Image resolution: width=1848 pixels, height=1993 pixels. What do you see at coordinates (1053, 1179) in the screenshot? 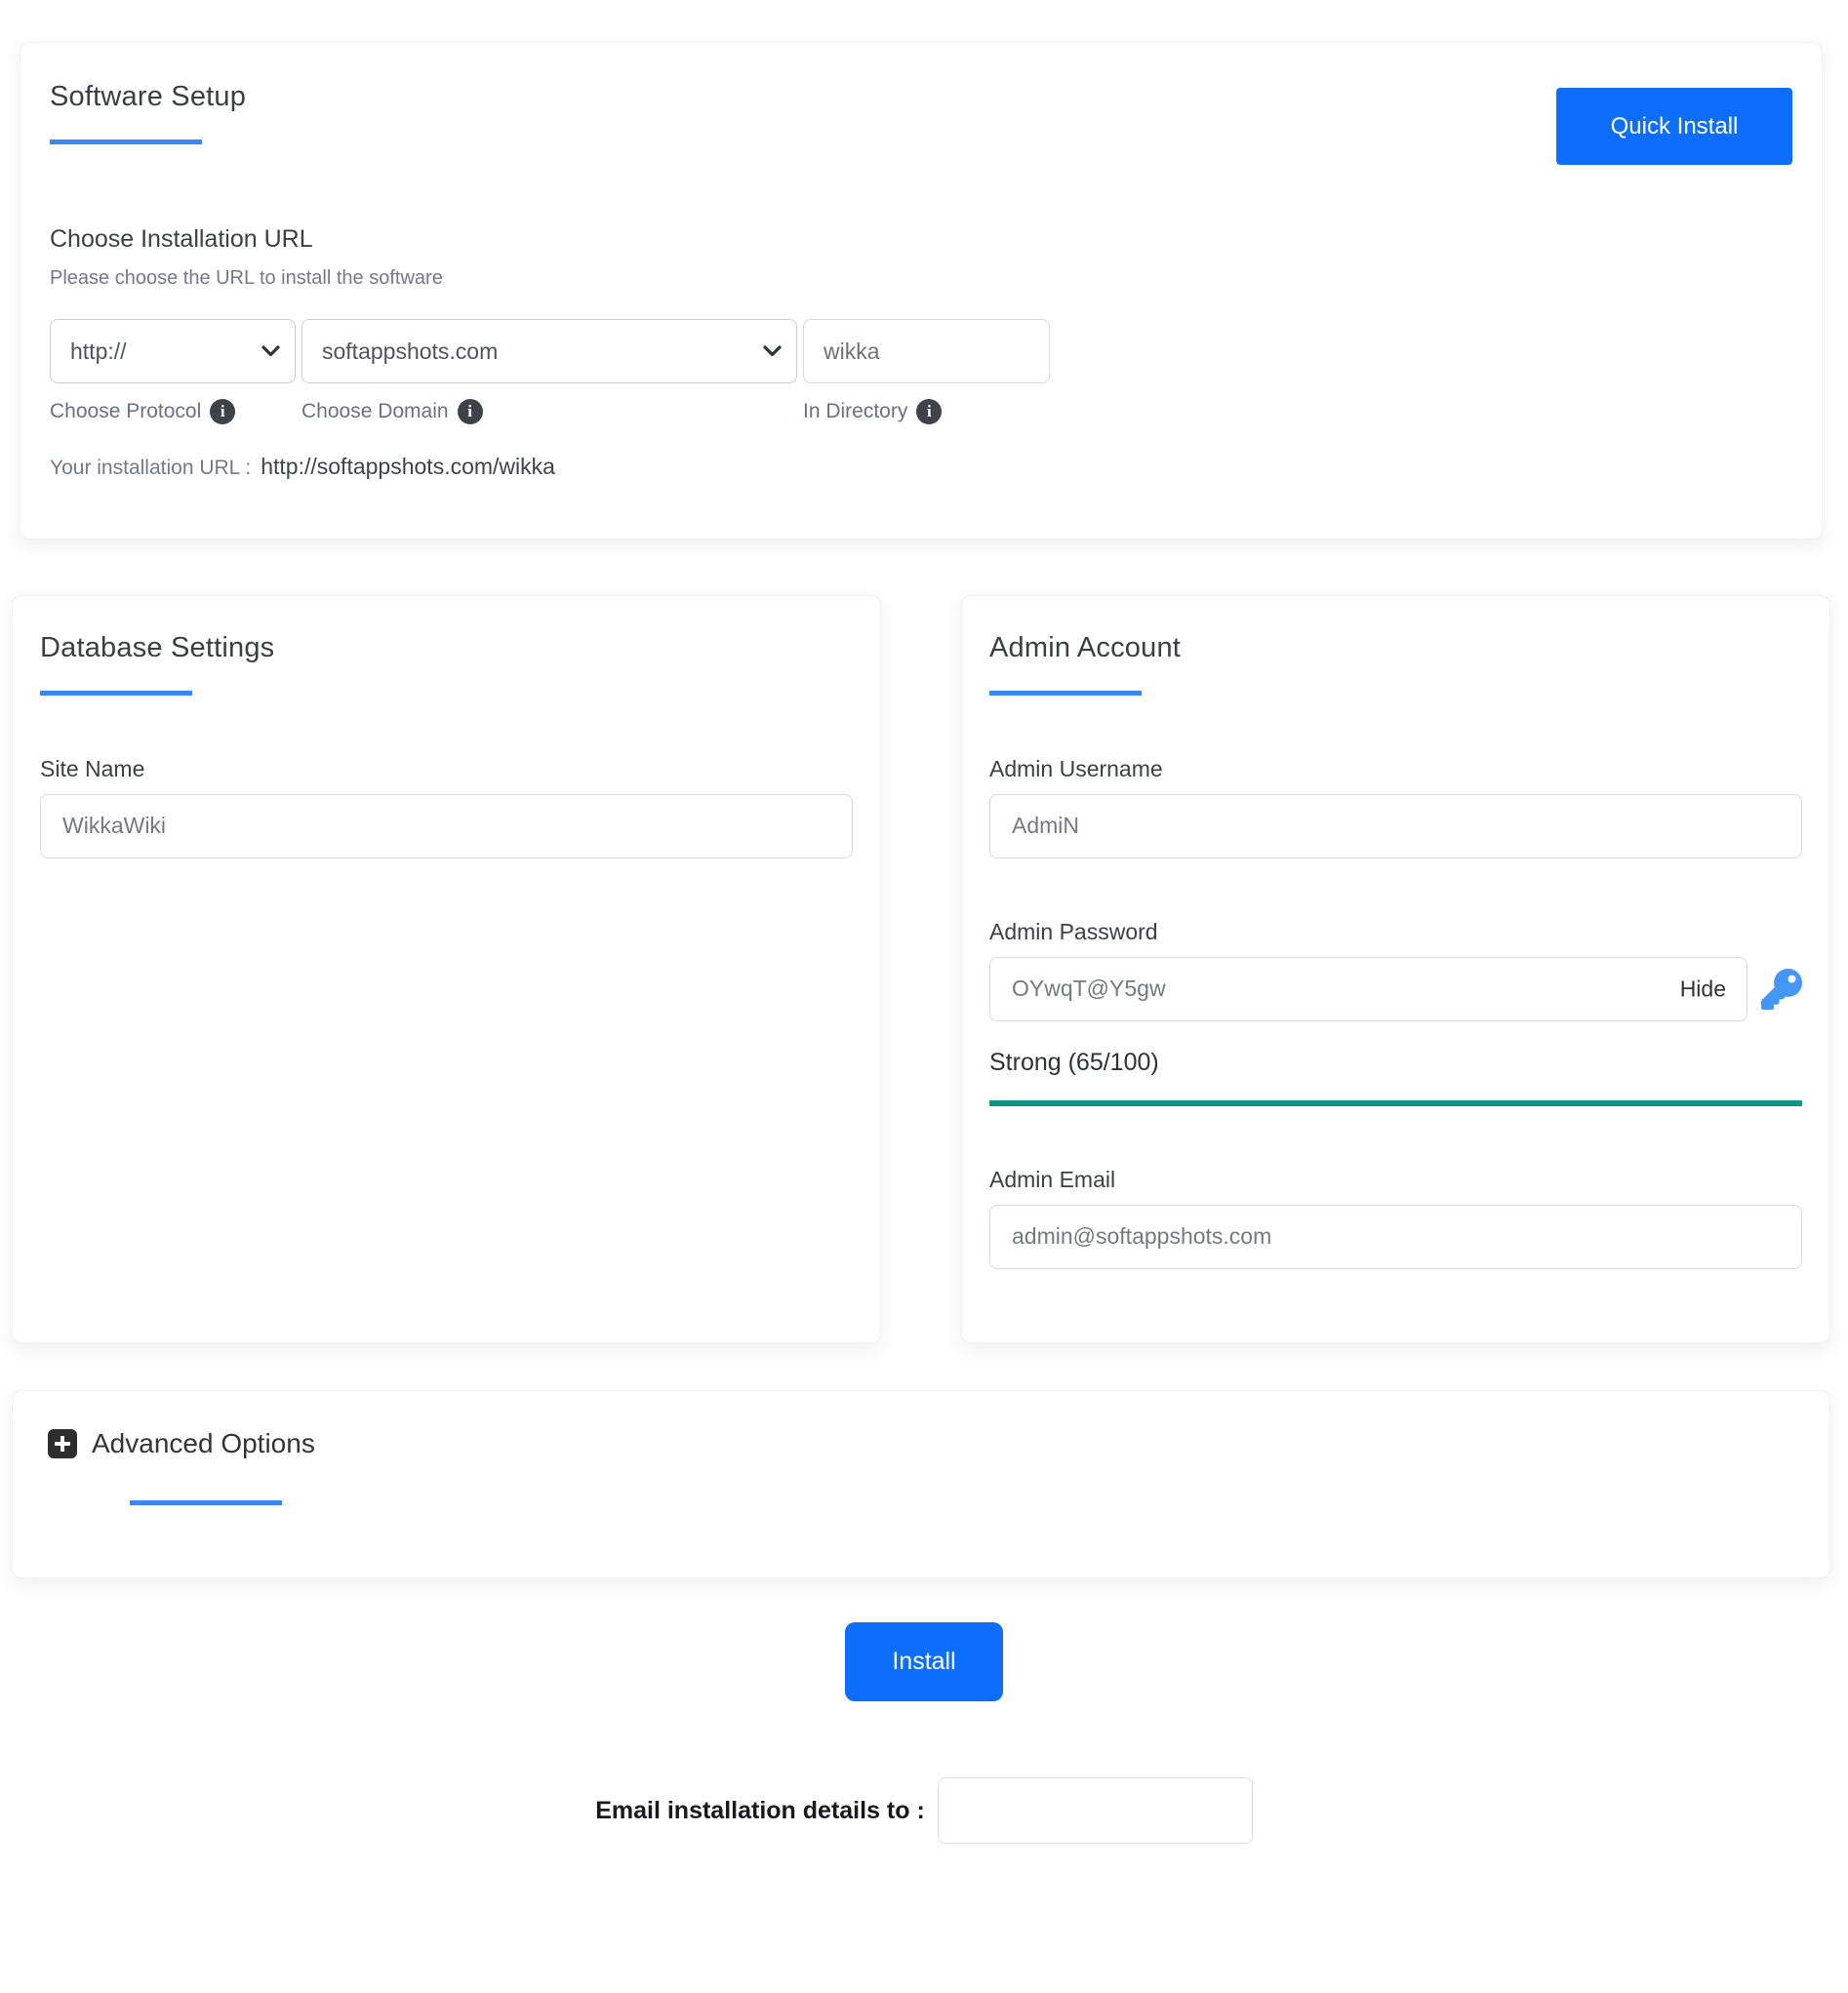
I see `admin-email-label: Admin Email` at bounding box center [1053, 1179].